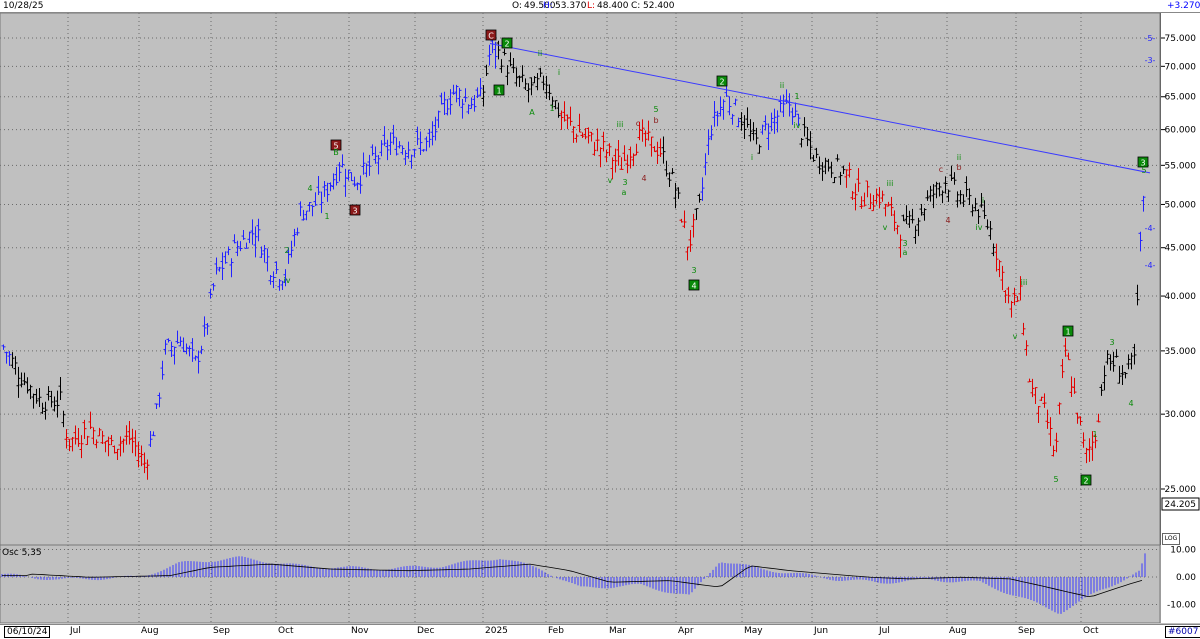  Describe the element at coordinates (613, 6) in the screenshot. I see `low-value: 48.400` at that location.